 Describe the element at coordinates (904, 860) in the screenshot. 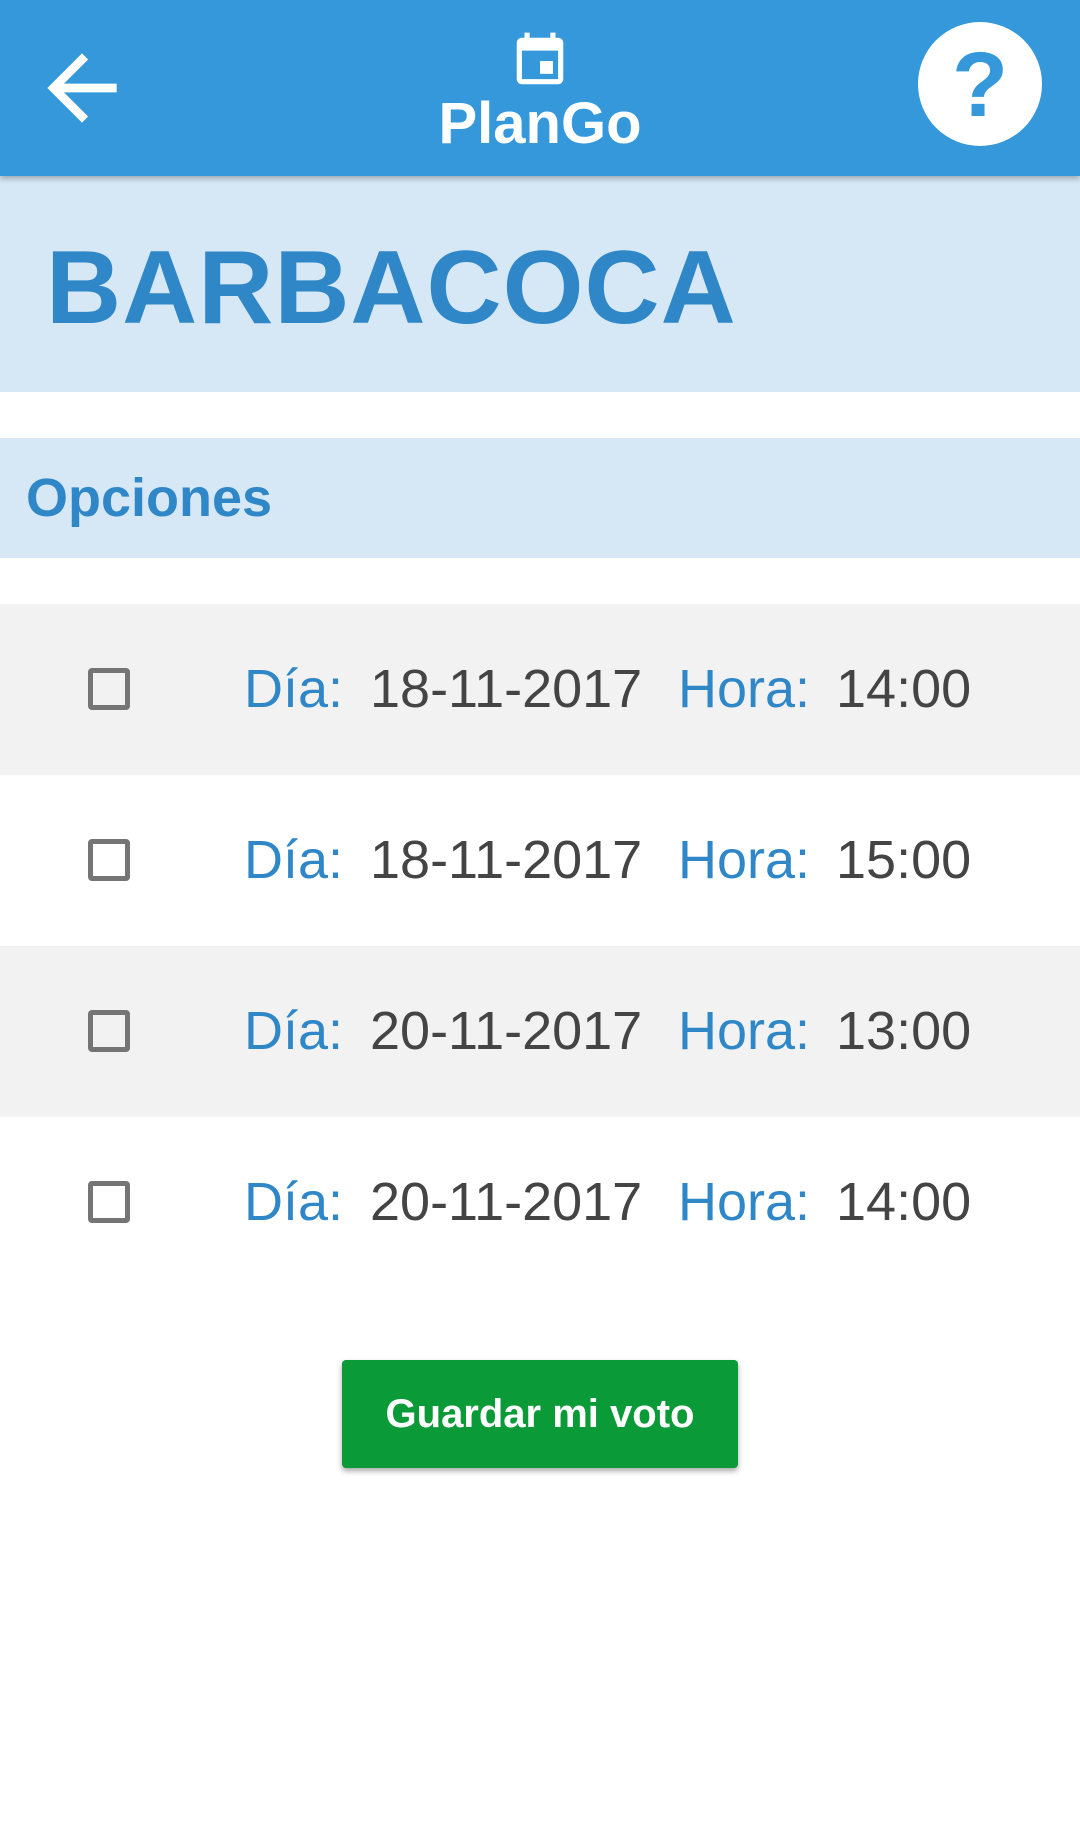

I see `hour-value: 15:00` at that location.